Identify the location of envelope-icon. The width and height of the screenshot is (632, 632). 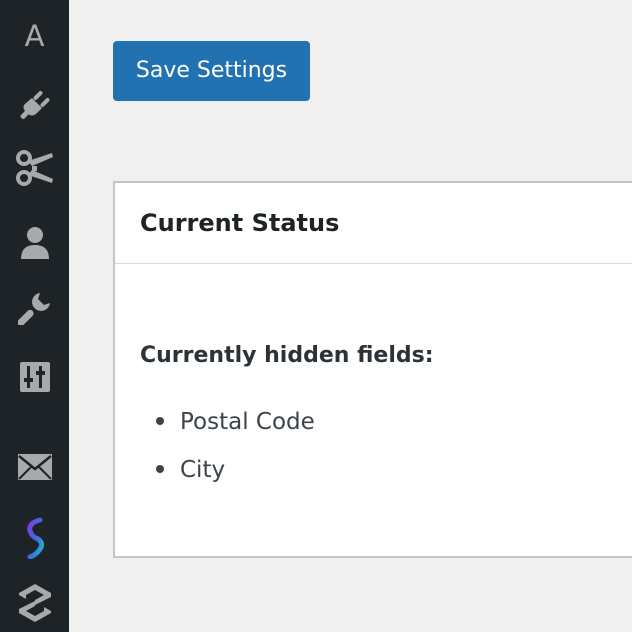
(34, 467).